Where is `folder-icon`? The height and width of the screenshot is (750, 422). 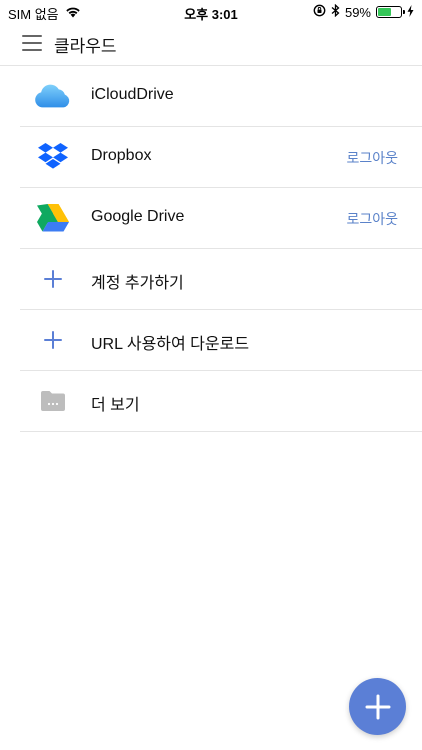 folder-icon is located at coordinates (53, 401).